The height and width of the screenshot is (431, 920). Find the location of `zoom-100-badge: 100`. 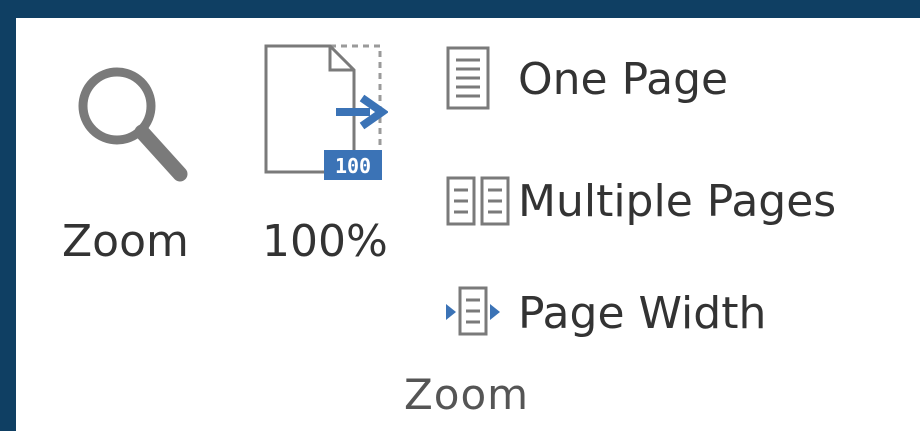

zoom-100-badge: 100 is located at coordinates (353, 166).